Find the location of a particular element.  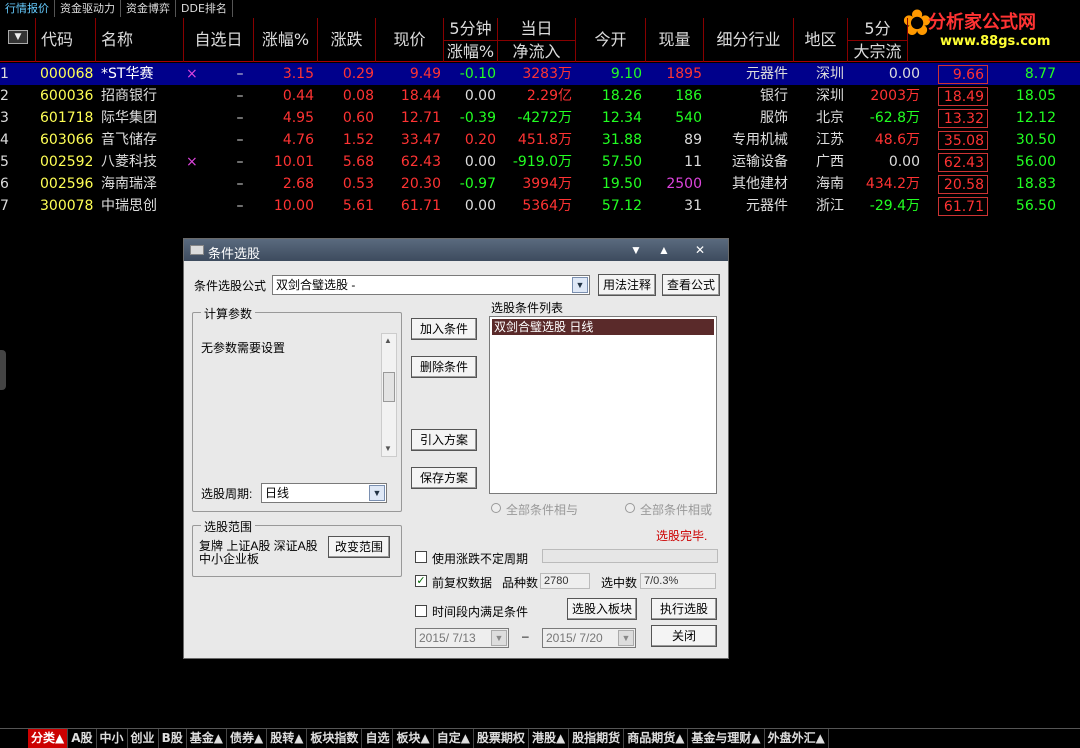

bottom-tab: 中小 is located at coordinates (112, 738).